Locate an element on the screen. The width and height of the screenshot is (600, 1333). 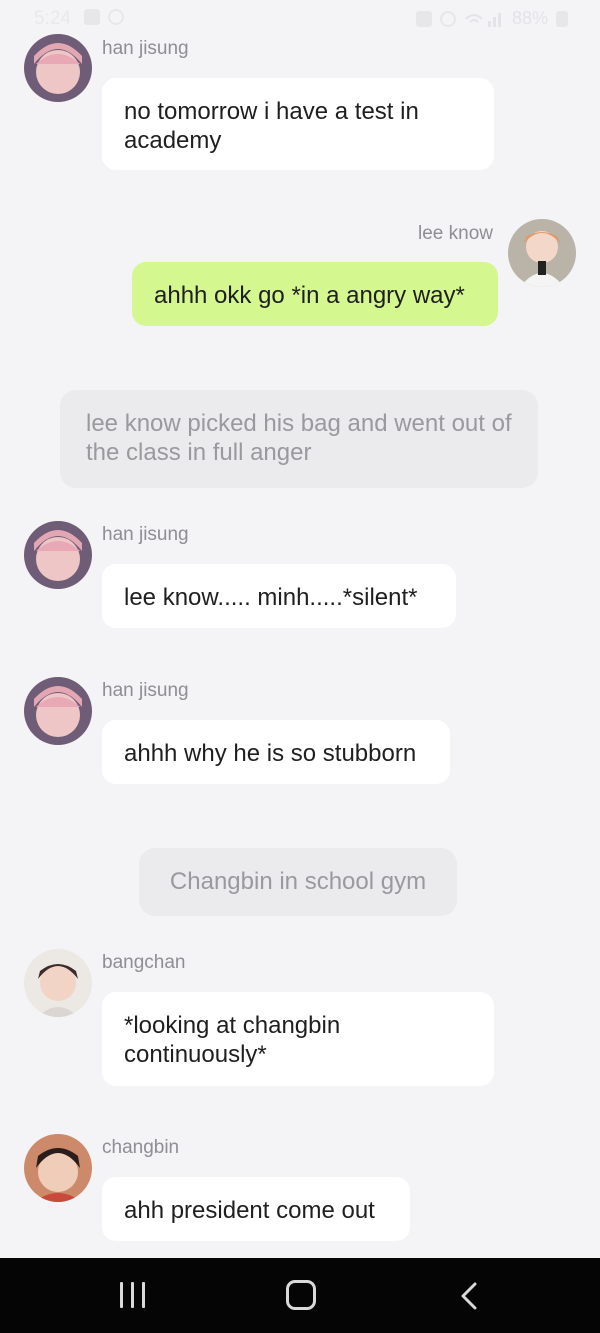
back-icon is located at coordinates (469, 1296).